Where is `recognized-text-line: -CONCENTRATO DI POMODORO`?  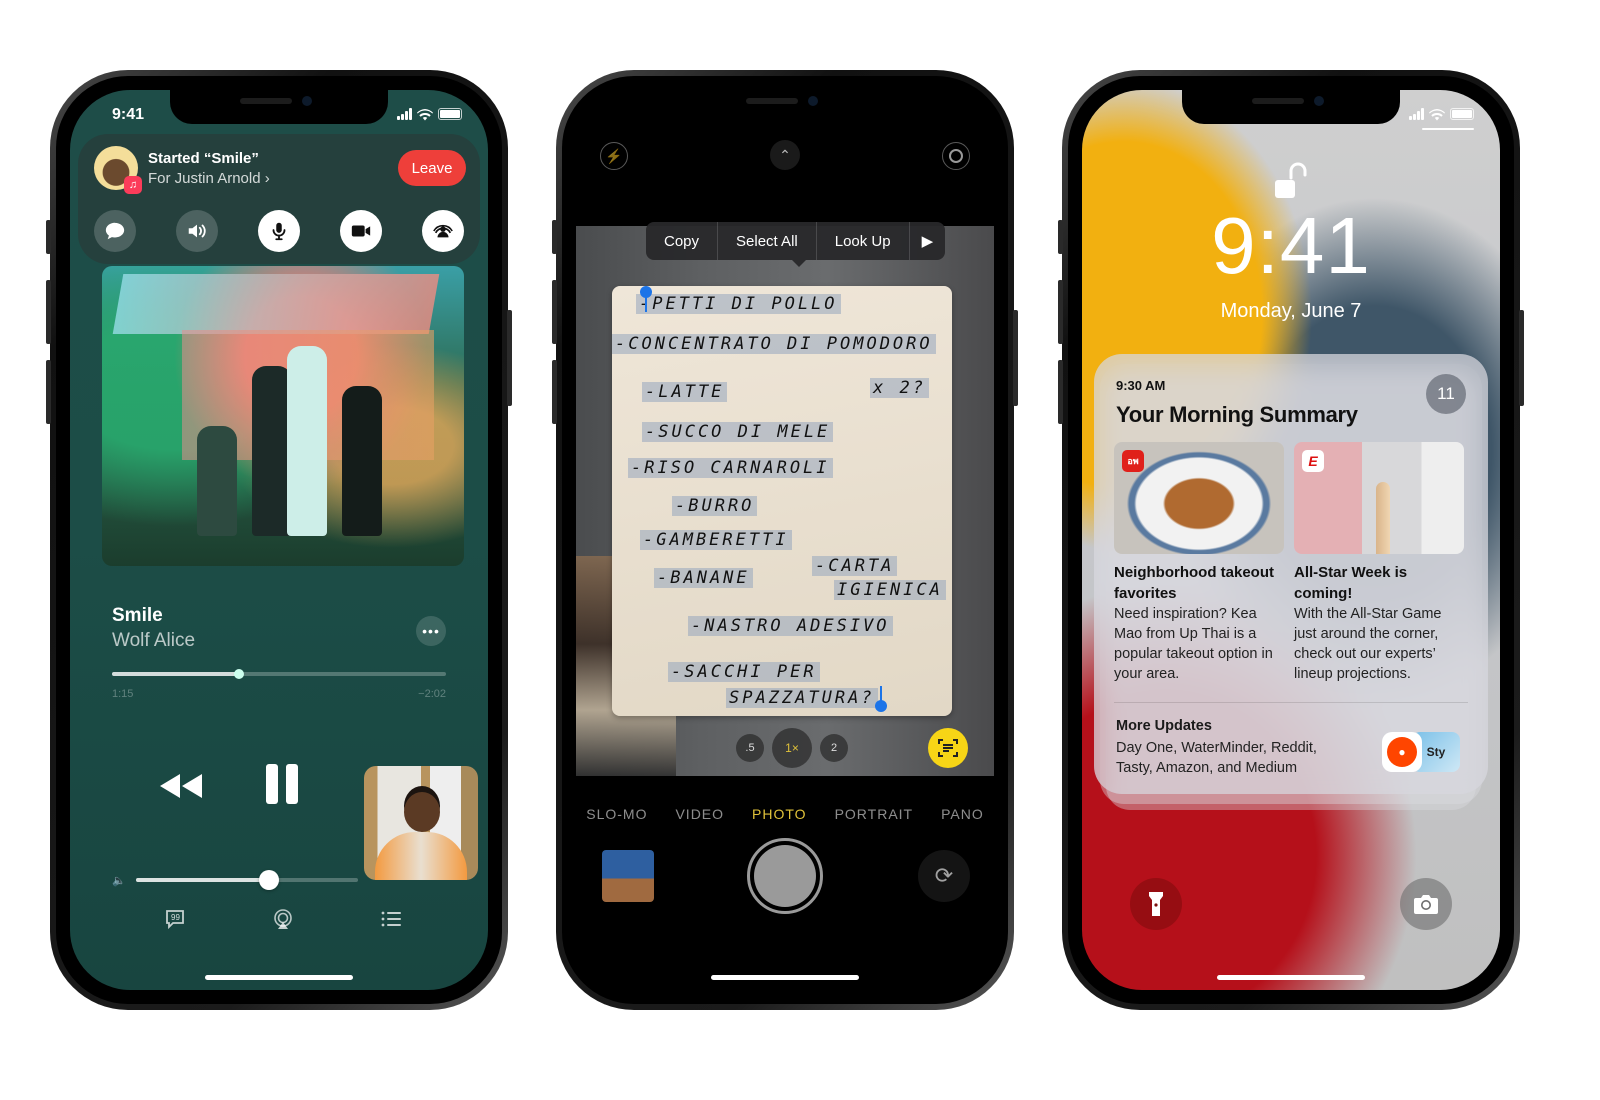
recognized-text-line: -CONCENTRATO DI POMODORO is located at coordinates (774, 344).